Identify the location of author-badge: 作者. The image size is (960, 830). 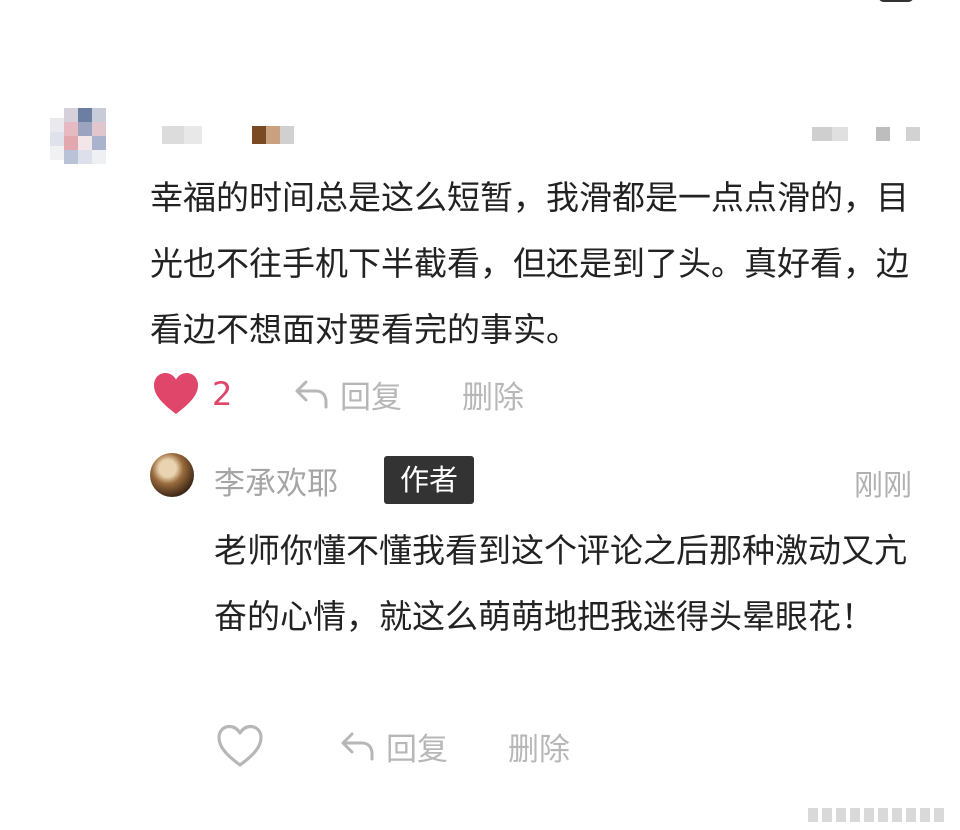
(429, 480).